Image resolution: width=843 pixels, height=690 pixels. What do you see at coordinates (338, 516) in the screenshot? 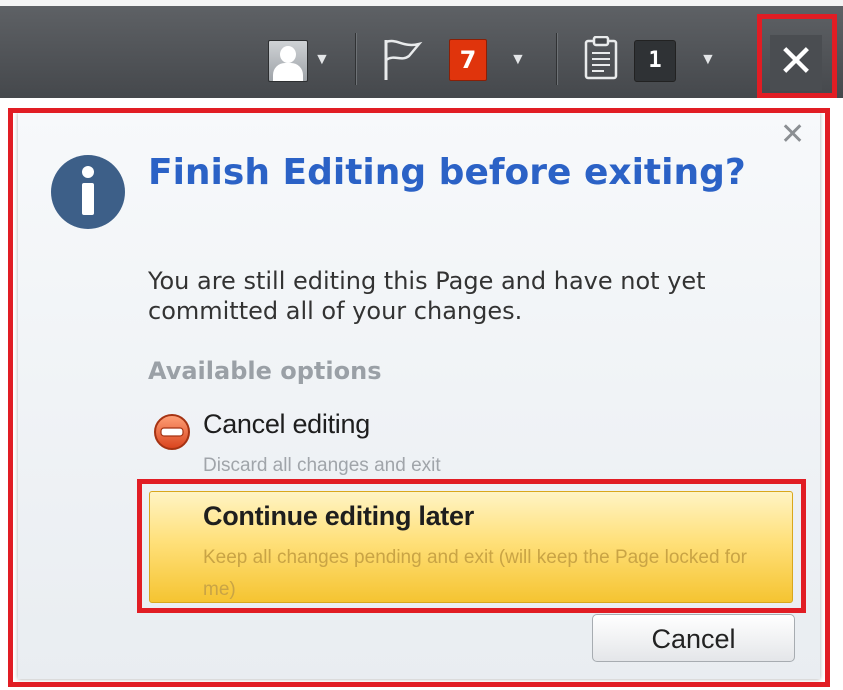
I see `option-label: Continue editing later` at bounding box center [338, 516].